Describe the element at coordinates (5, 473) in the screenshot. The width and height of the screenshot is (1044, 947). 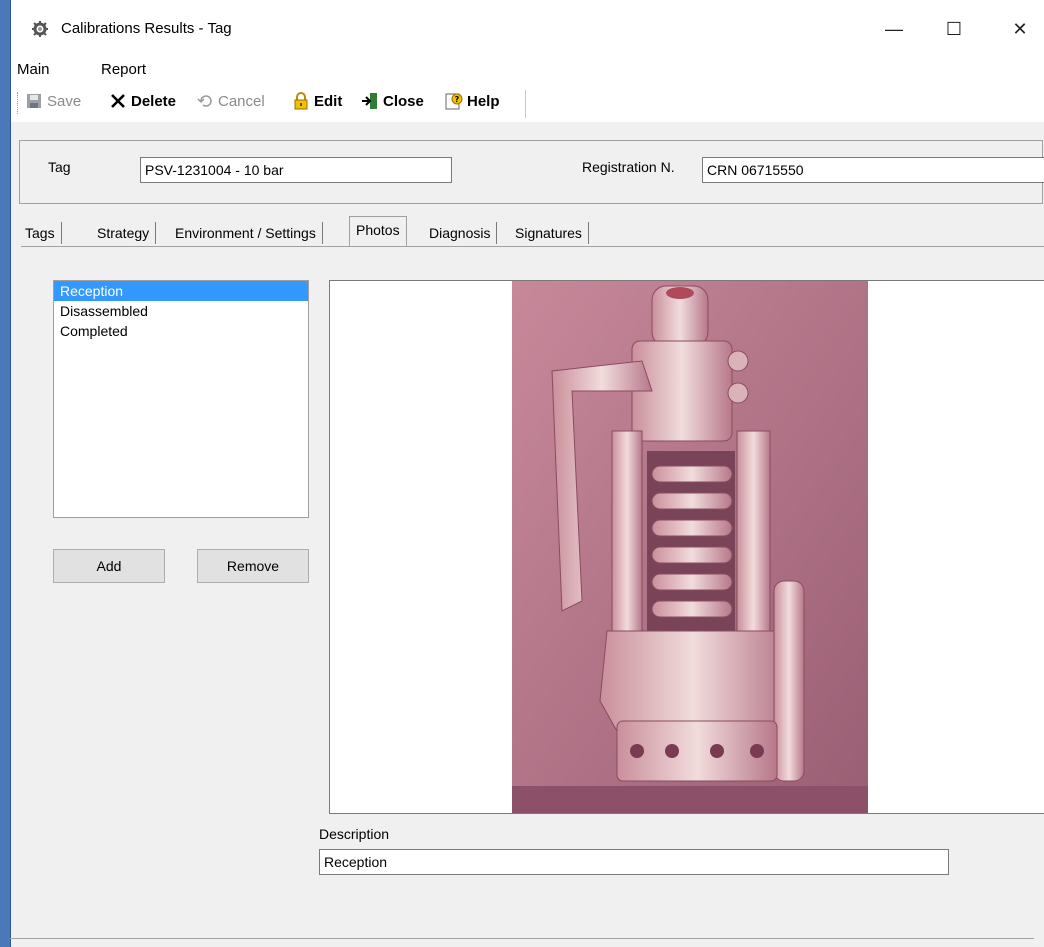
I see `desktop-edge` at that location.